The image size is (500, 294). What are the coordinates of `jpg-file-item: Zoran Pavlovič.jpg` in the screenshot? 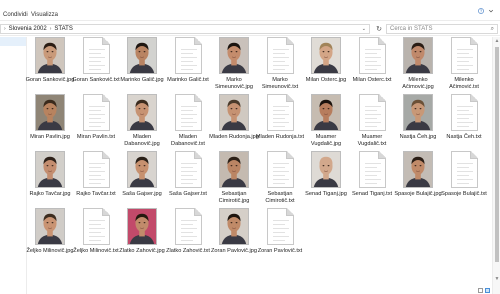 It's located at (234, 237).